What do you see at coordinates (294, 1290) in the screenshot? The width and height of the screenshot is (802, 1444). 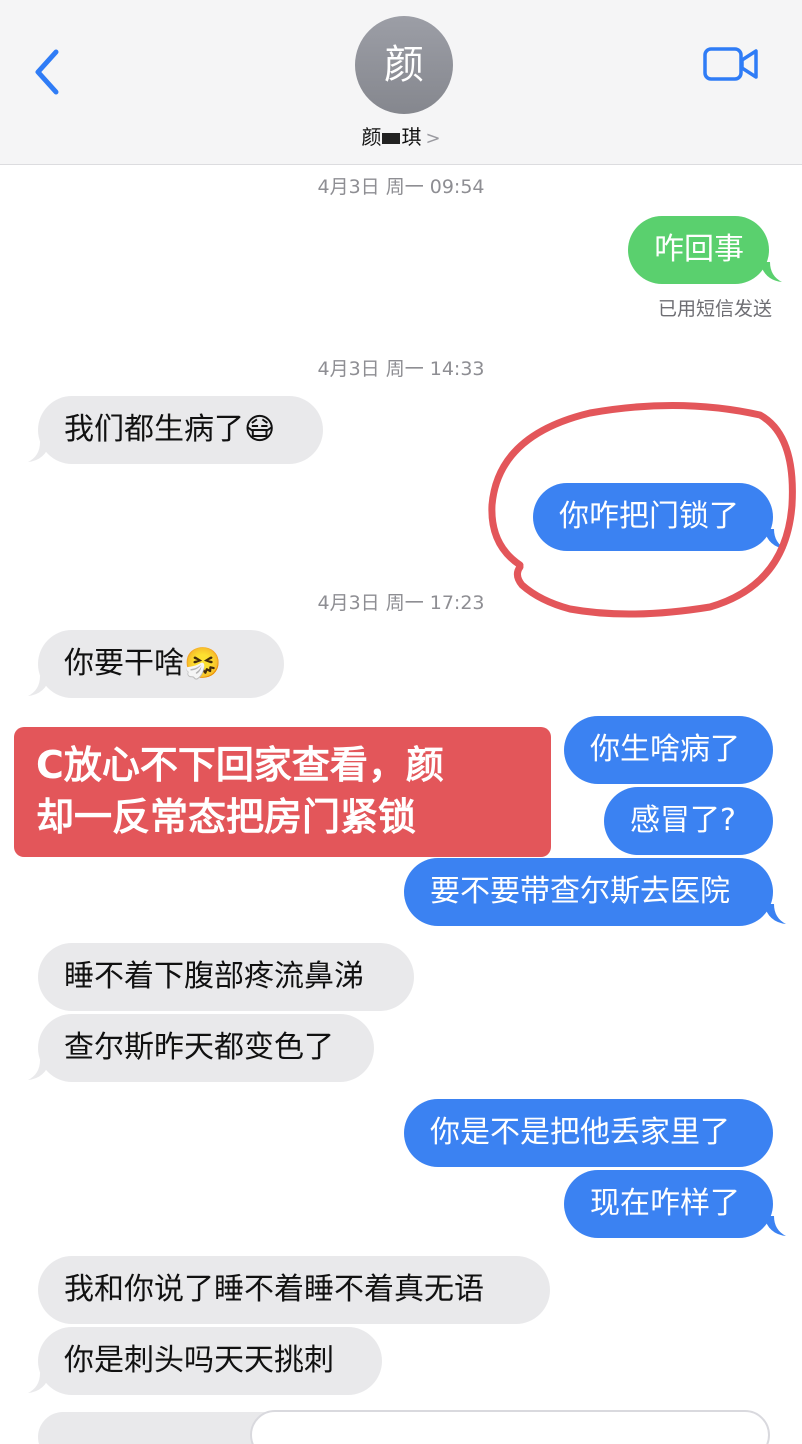 I see `incoming-message: 我和你说了睡不着睡不着真无语` at bounding box center [294, 1290].